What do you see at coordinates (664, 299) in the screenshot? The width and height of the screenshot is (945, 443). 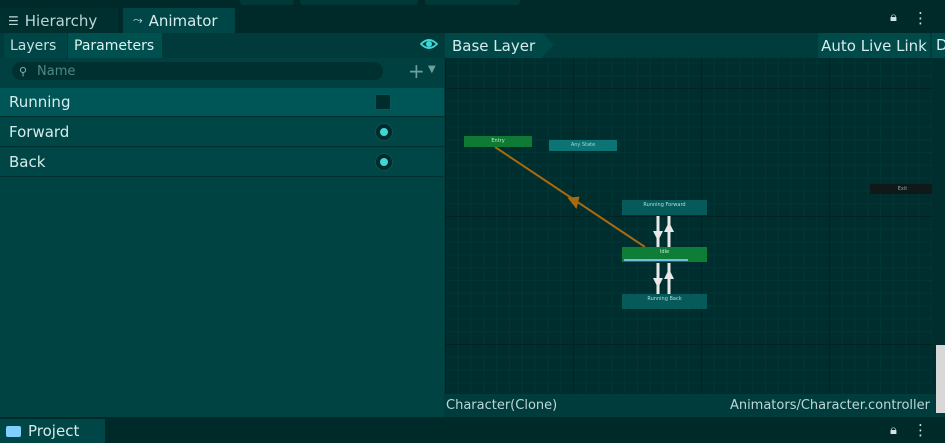 I see `state-label: Running Back` at bounding box center [664, 299].